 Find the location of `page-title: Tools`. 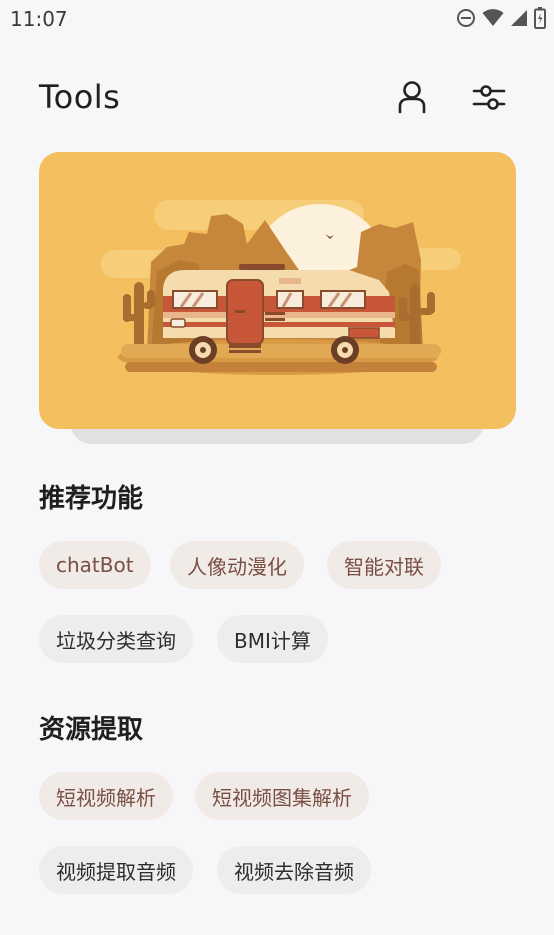

page-title: Tools is located at coordinates (80, 97).